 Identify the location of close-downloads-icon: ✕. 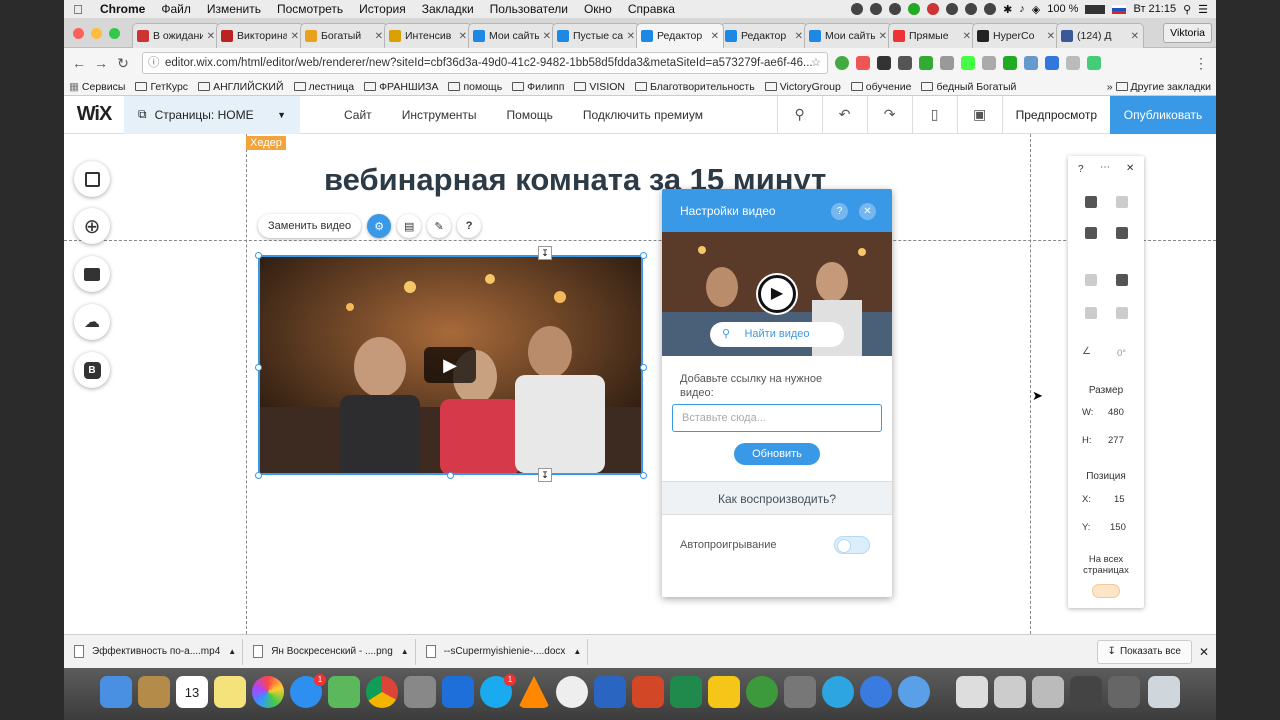
(1204, 652).